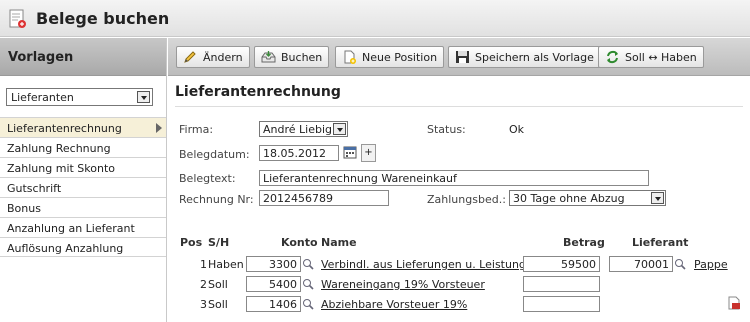 The height and width of the screenshot is (322, 750). I want to click on row-pos: 3, so click(203, 304).